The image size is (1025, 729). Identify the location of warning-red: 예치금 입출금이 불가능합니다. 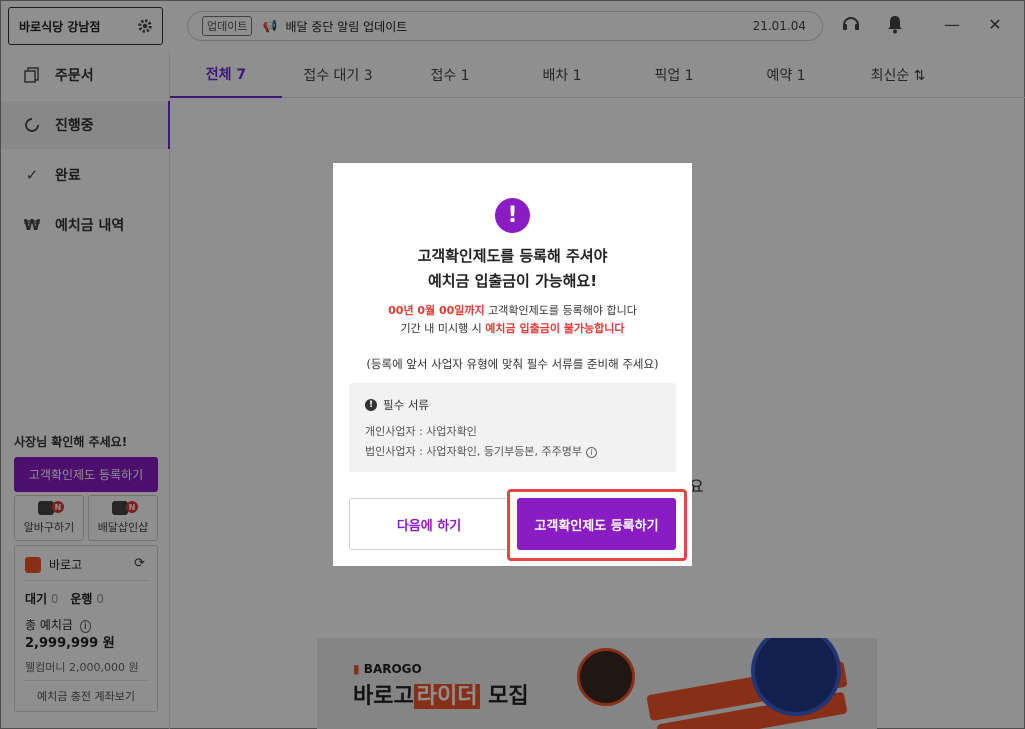
(555, 328).